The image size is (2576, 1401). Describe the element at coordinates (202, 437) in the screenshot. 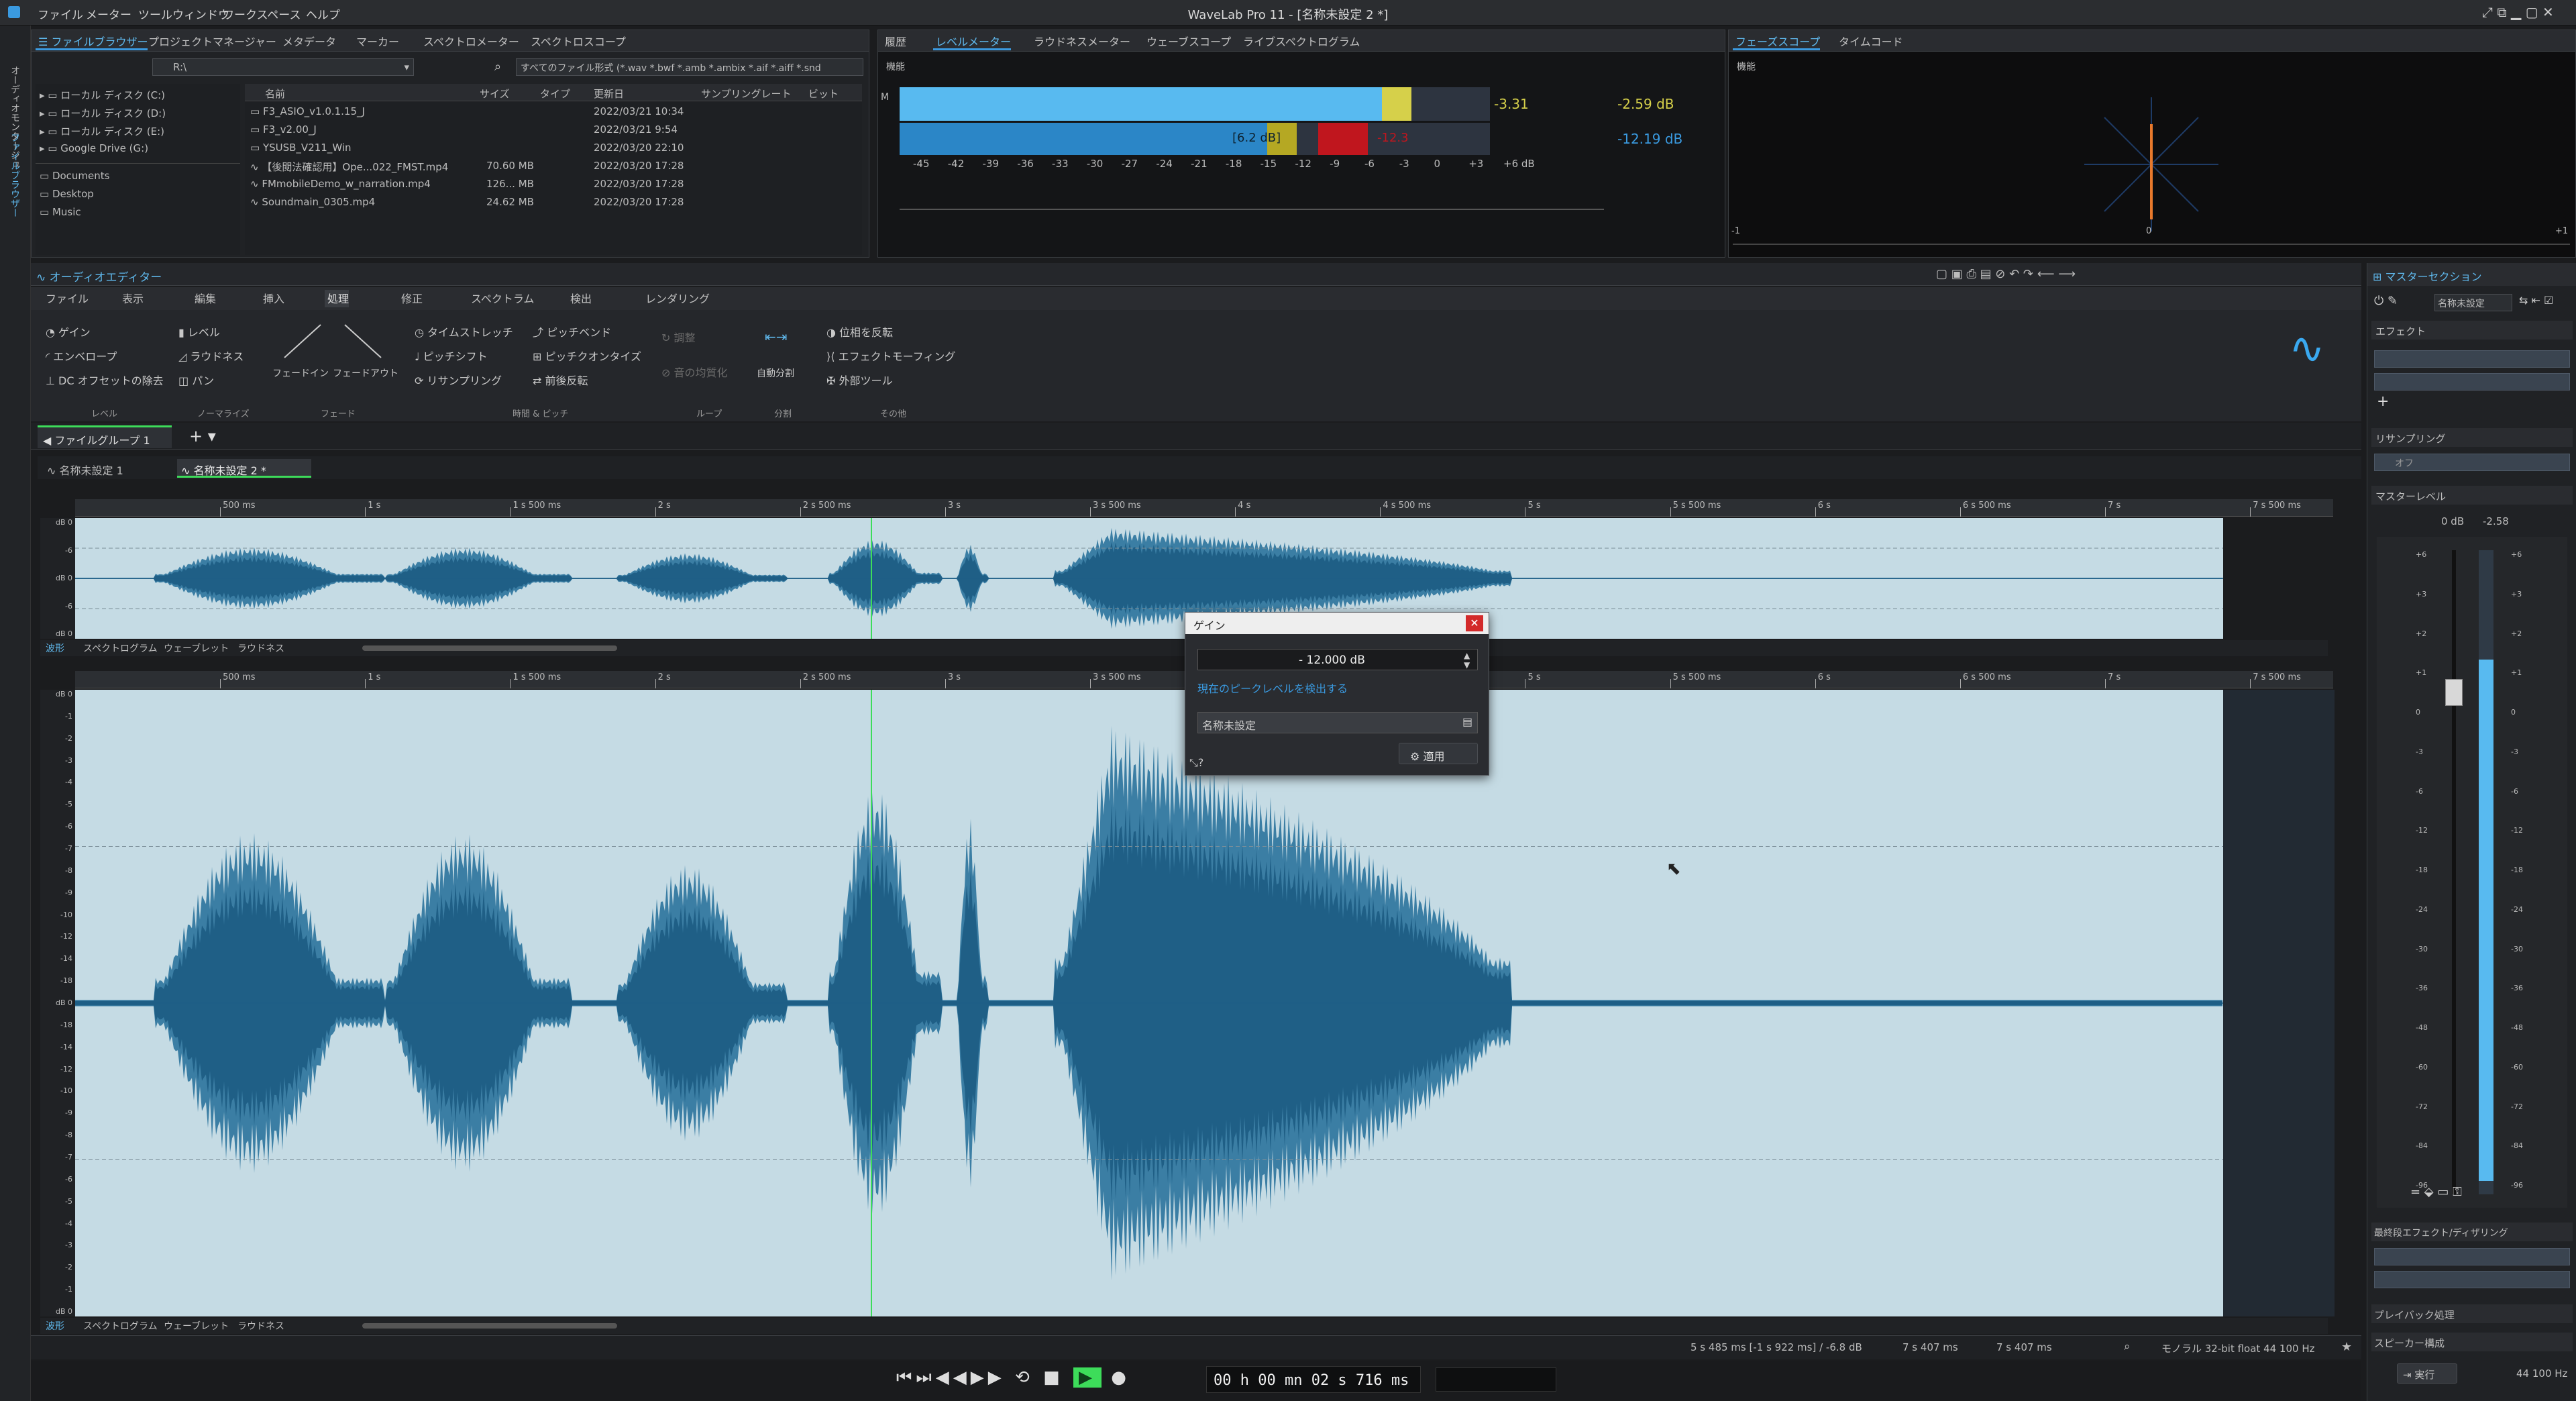

I see `add-group-button: + ▾` at that location.